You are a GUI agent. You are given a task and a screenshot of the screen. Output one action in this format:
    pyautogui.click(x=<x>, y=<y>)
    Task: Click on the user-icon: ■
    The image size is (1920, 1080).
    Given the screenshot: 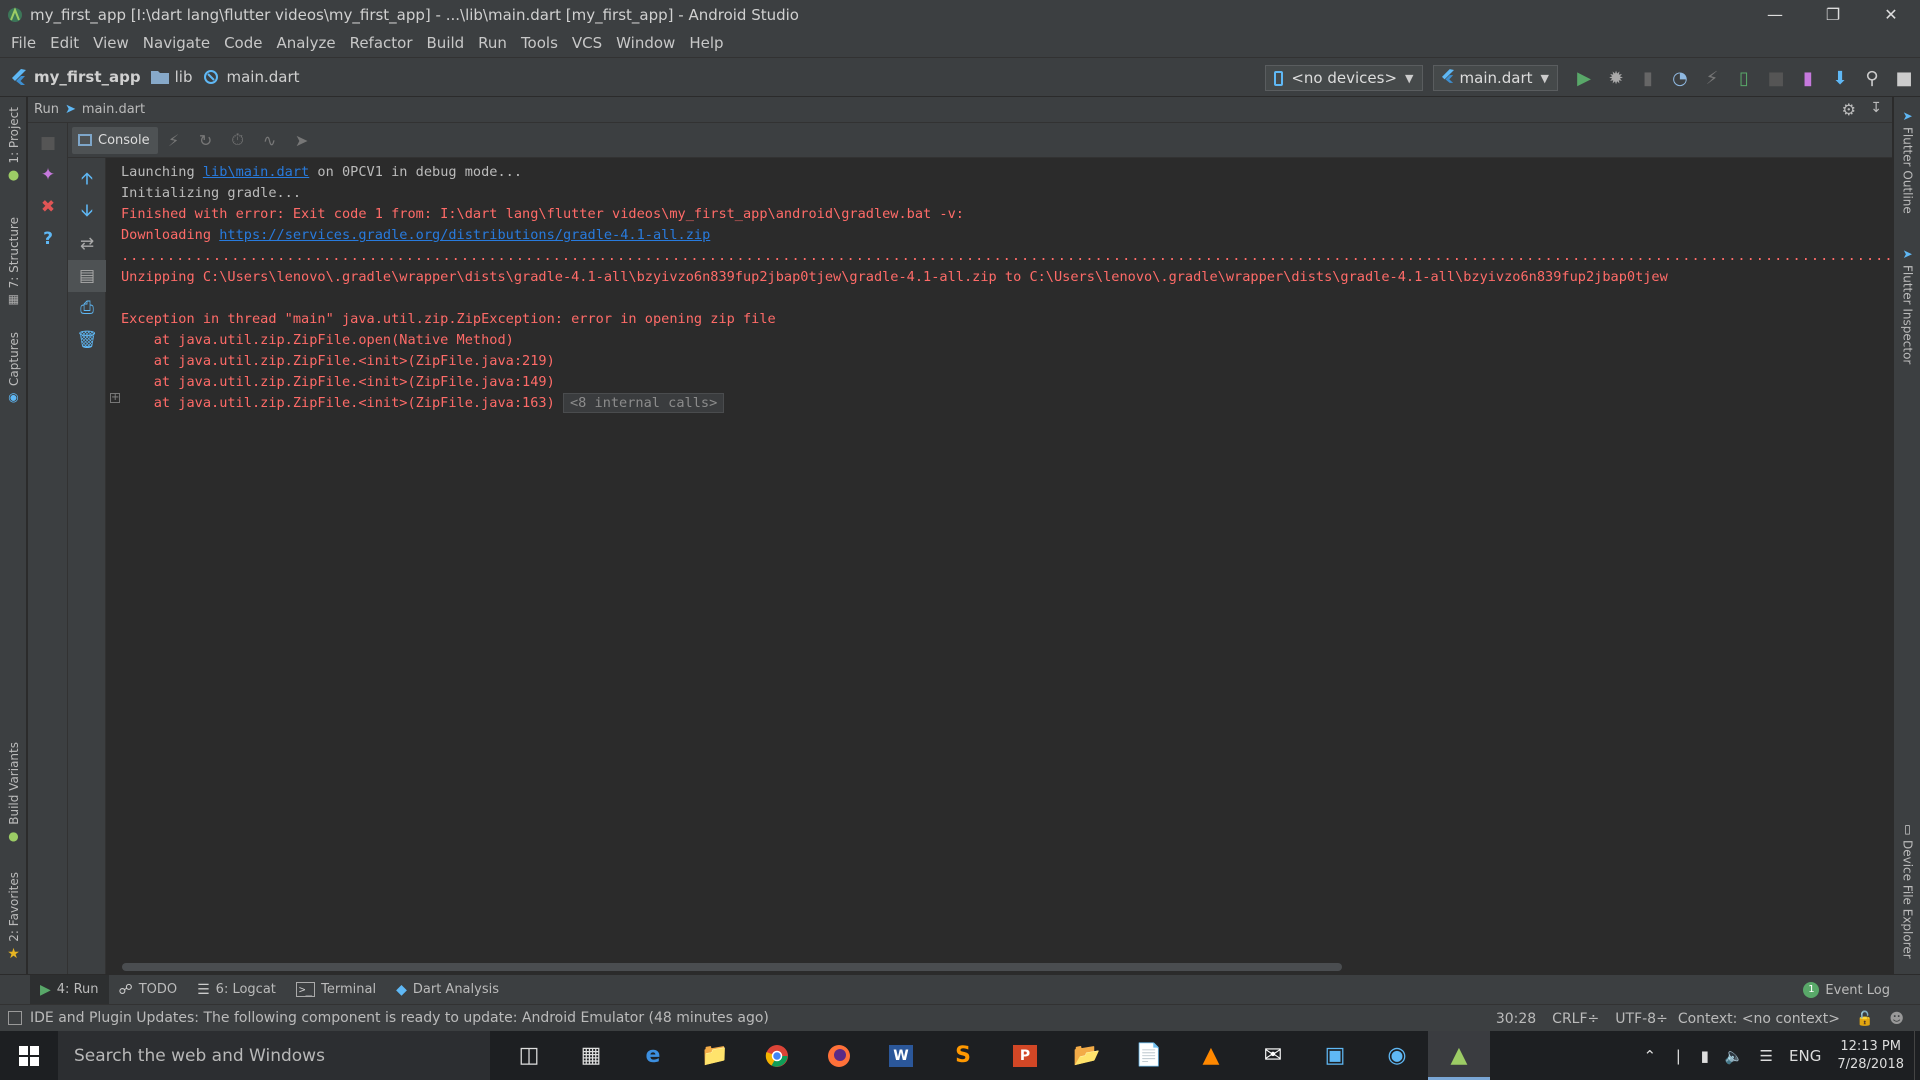 What is the action you would take?
    pyautogui.click(x=1904, y=78)
    